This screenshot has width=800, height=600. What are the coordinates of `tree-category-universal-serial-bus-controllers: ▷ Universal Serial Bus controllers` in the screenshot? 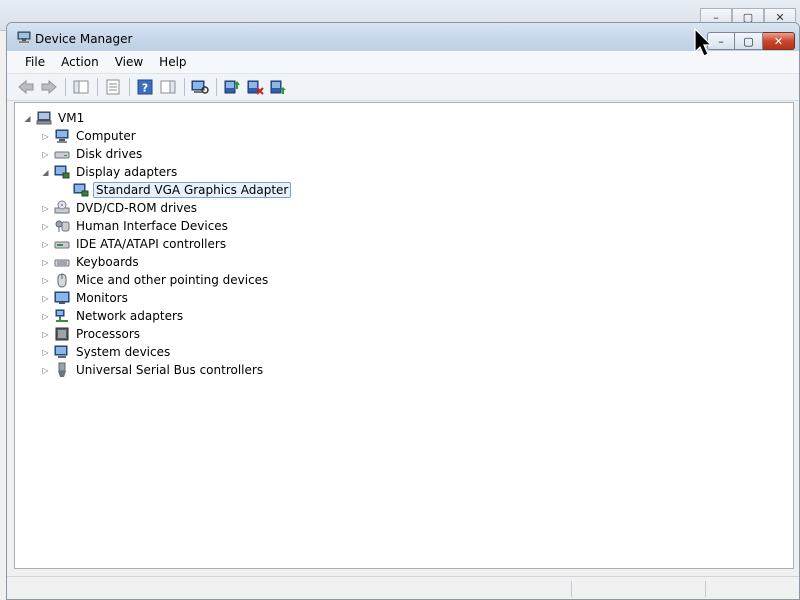 It's located at (153, 370).